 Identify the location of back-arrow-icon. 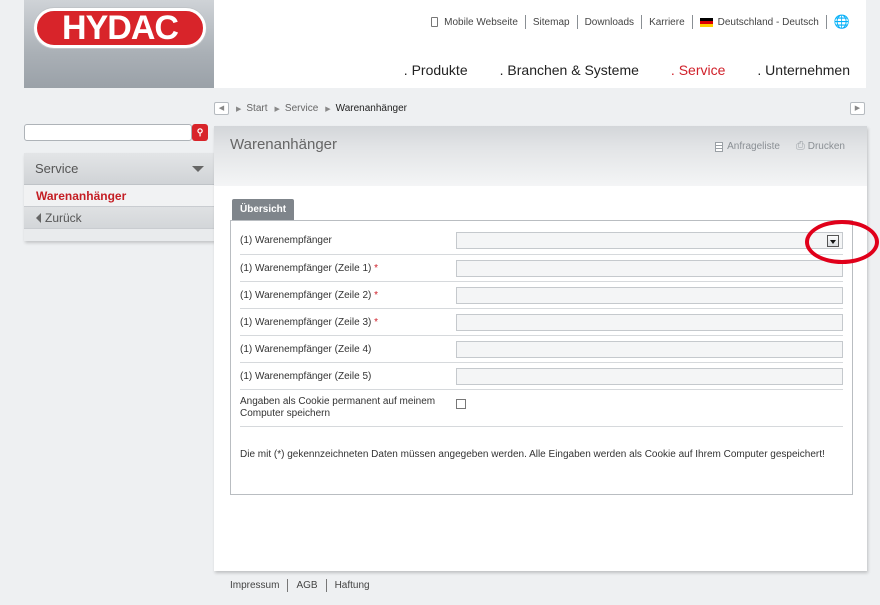
(38, 217).